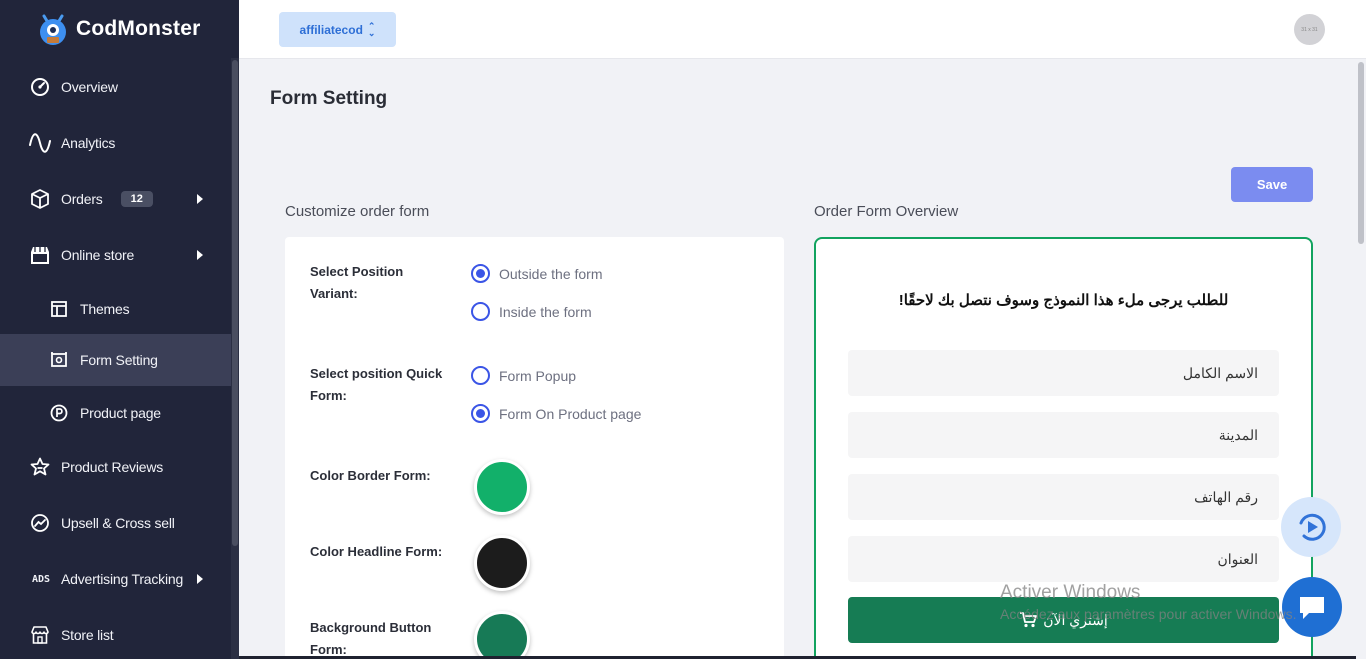  What do you see at coordinates (40, 635) in the screenshot?
I see `store-icon` at bounding box center [40, 635].